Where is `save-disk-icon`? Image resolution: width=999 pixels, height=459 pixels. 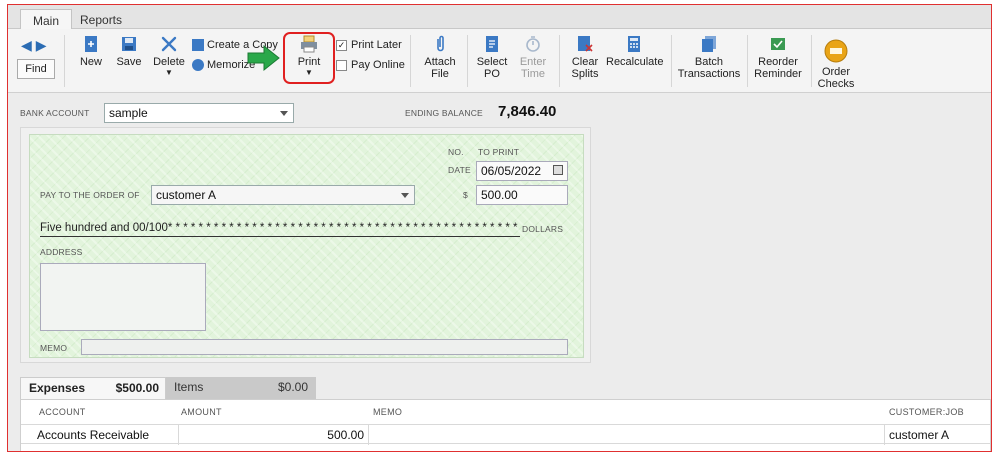 save-disk-icon is located at coordinates (129, 44).